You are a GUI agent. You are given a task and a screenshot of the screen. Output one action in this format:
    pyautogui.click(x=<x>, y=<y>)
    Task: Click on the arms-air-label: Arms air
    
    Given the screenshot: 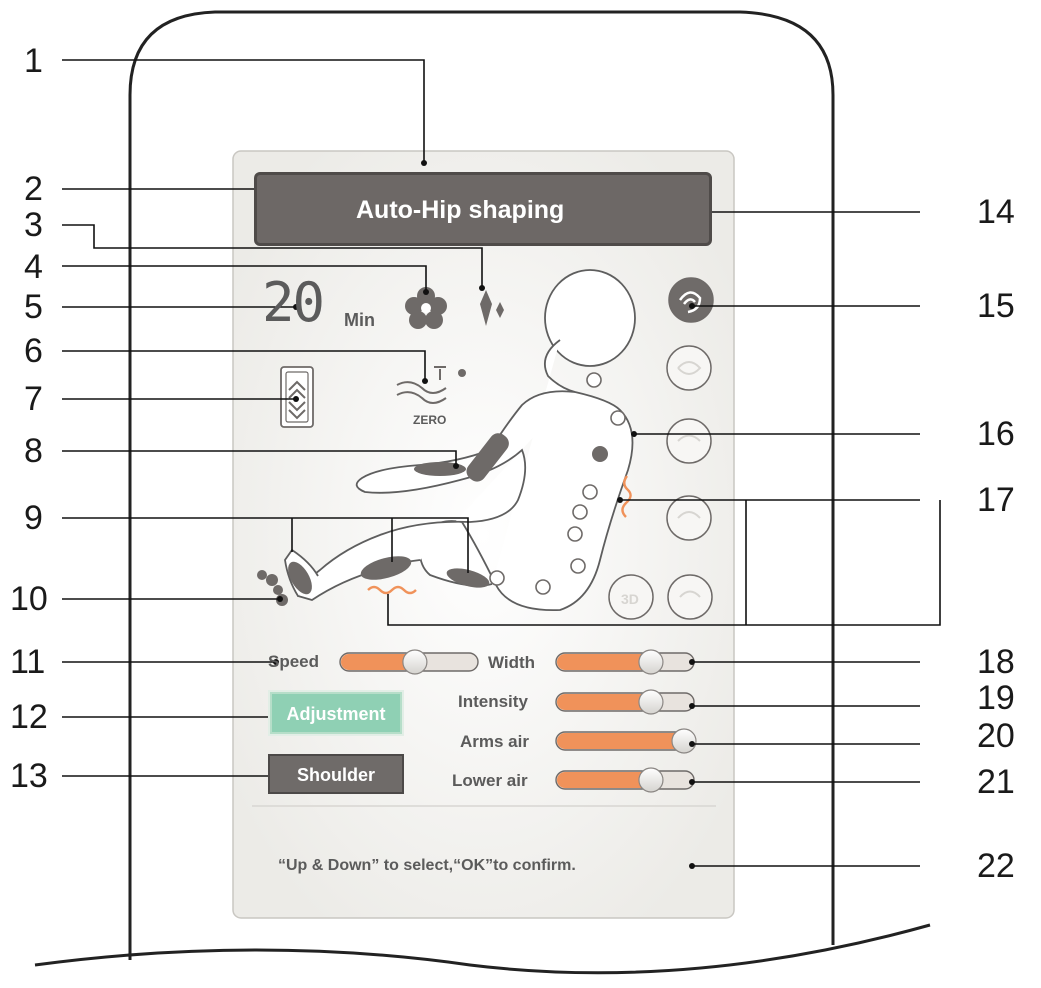 What is the action you would take?
    pyautogui.click(x=494, y=741)
    